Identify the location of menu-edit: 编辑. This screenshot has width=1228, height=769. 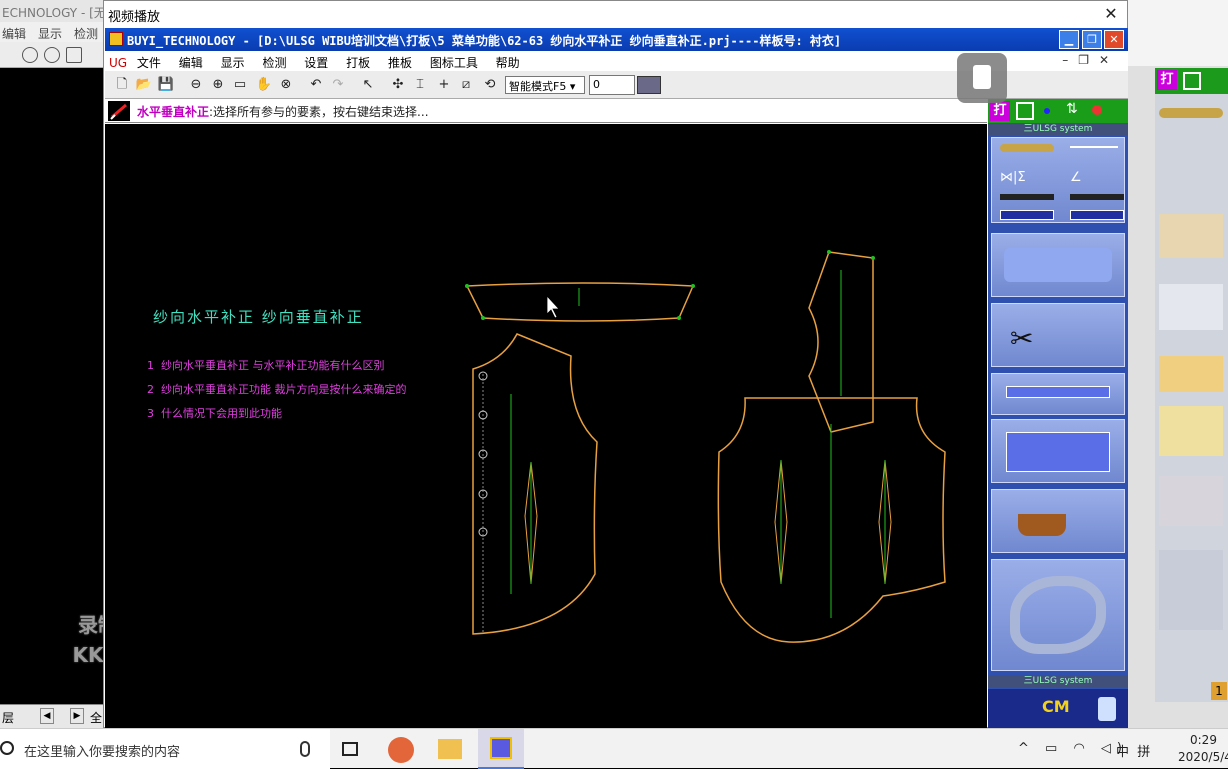
(191, 63).